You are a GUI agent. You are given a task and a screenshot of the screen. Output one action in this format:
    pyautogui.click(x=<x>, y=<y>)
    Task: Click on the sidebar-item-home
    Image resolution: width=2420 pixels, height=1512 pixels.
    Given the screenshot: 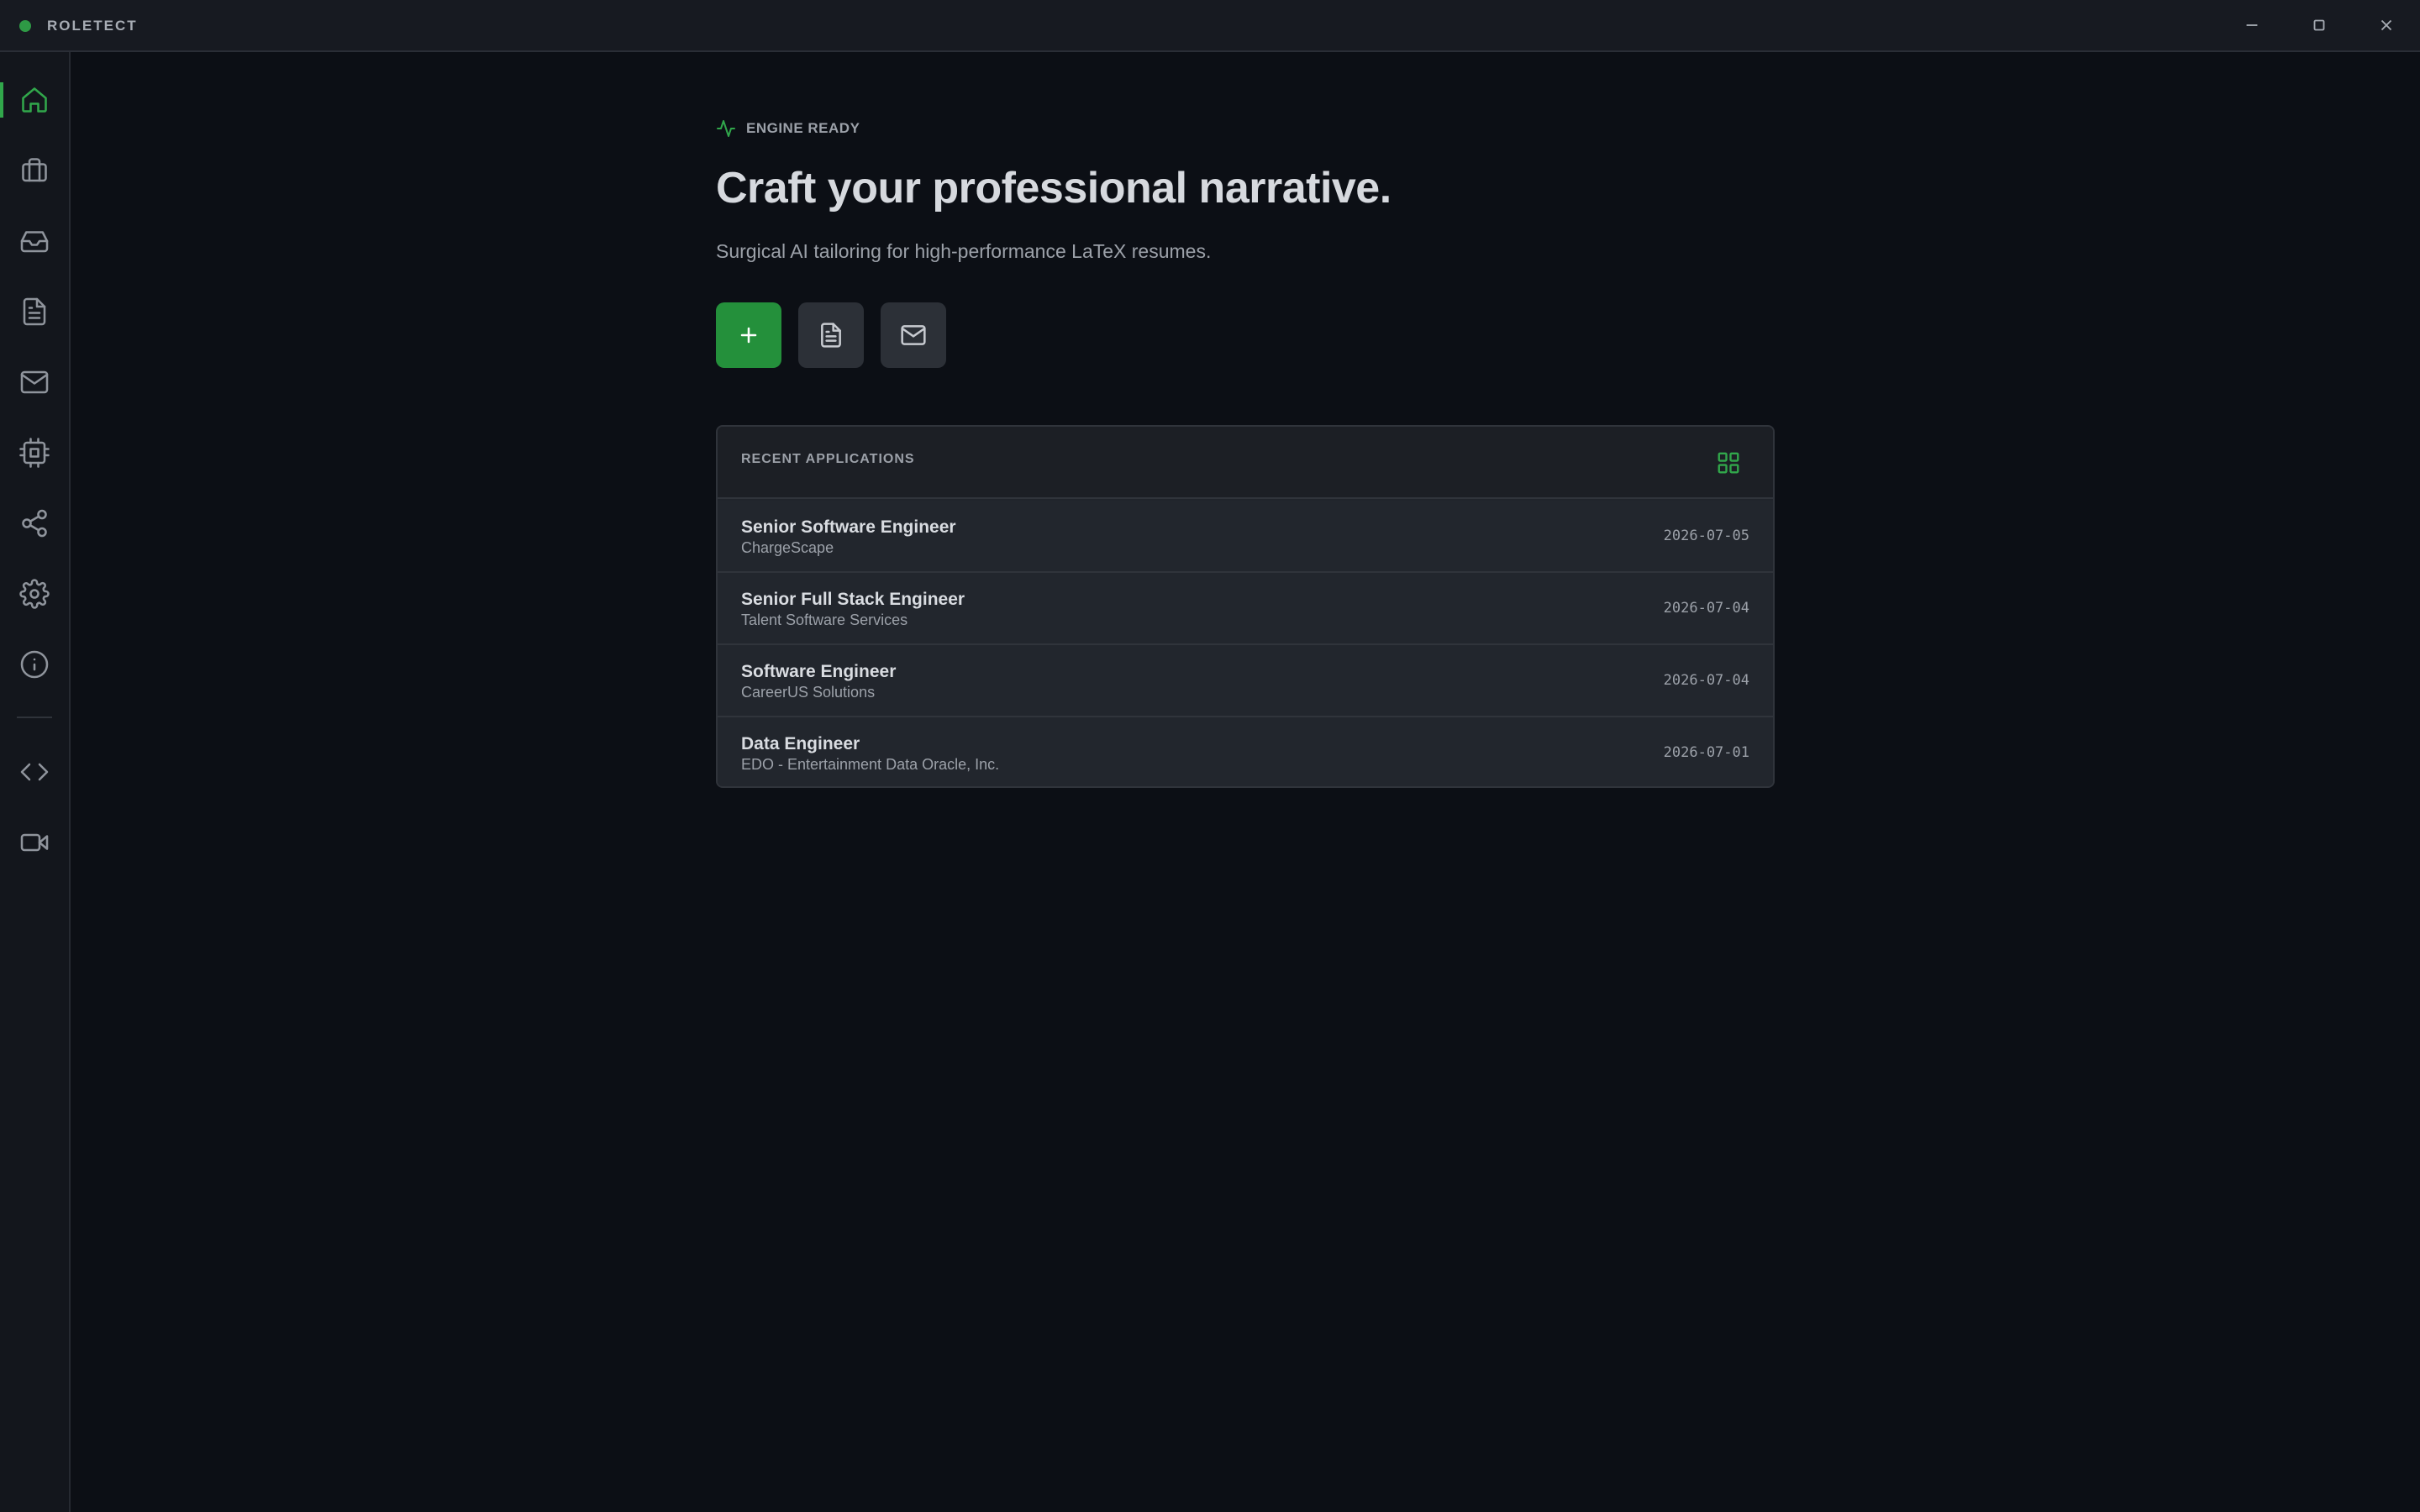 What is the action you would take?
    pyautogui.click(x=34, y=100)
    